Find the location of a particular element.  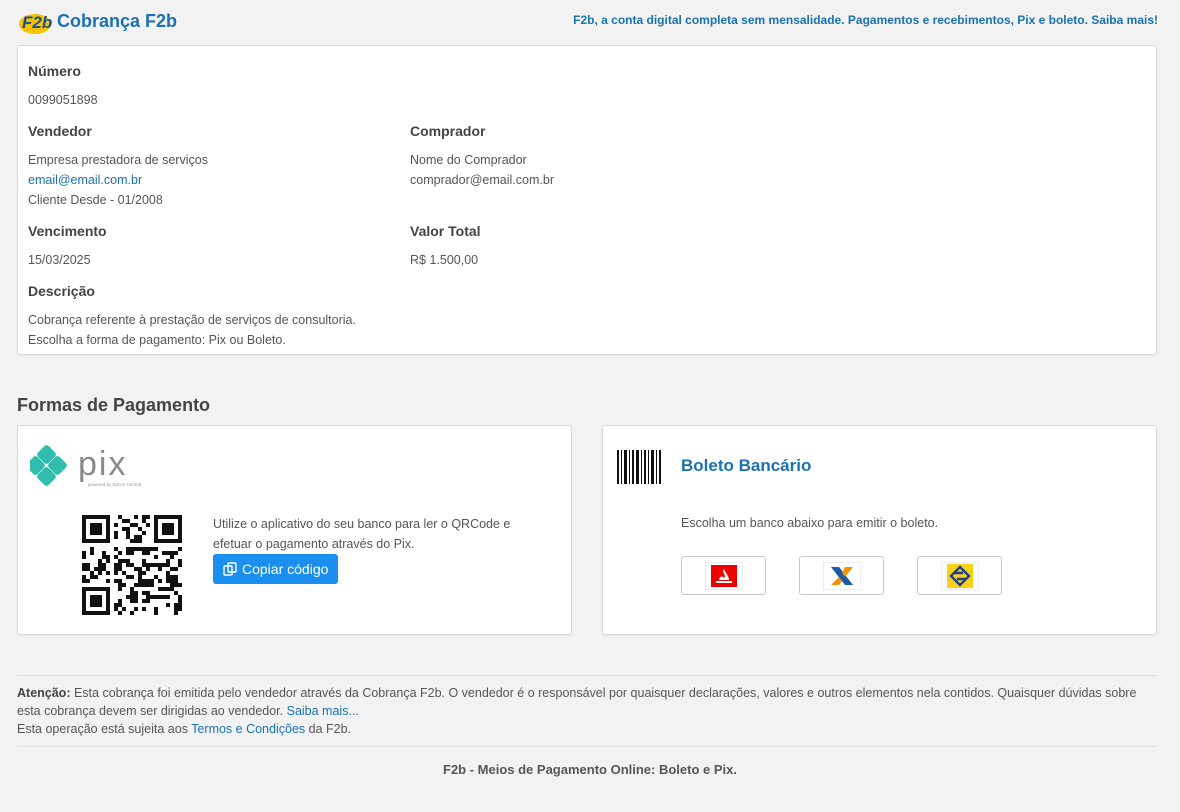

banco-do-brasil-icon is located at coordinates (959, 575).